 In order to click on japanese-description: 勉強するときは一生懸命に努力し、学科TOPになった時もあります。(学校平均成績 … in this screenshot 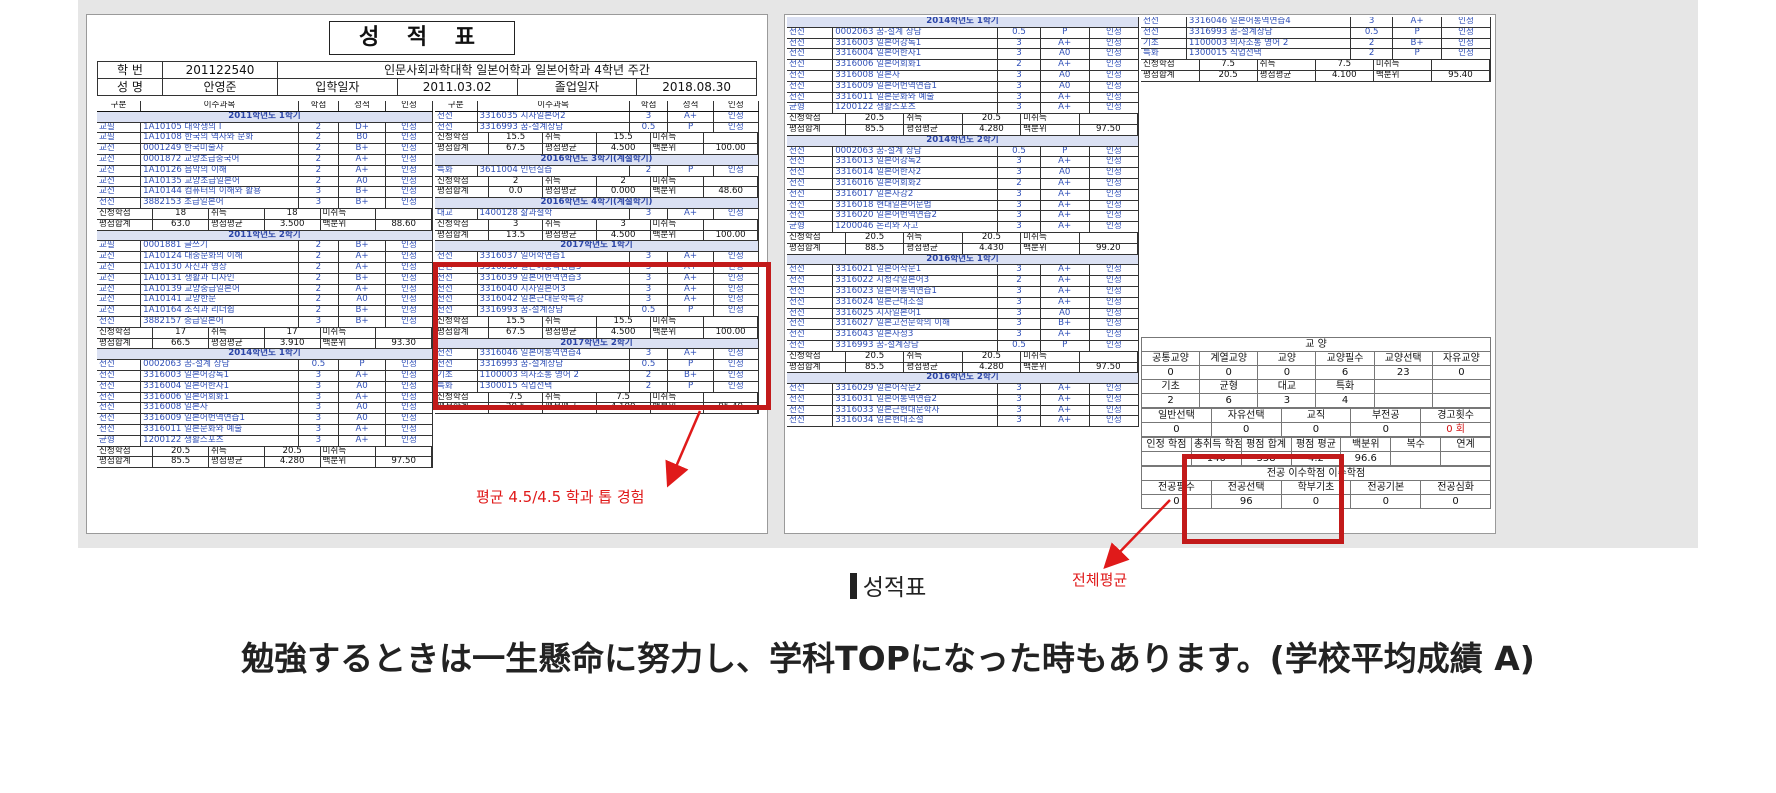, I will do `click(888, 658)`.